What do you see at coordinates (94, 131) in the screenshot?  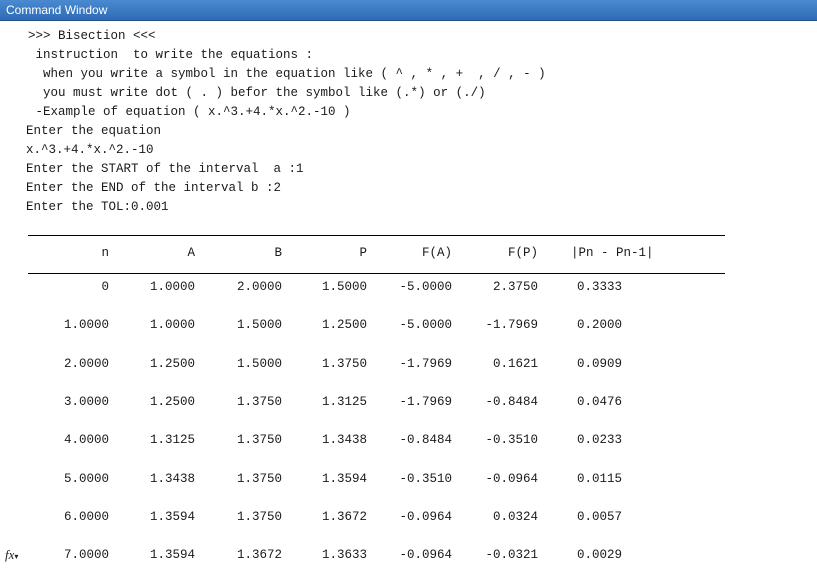 I see `output-line: Enter the equation` at bounding box center [94, 131].